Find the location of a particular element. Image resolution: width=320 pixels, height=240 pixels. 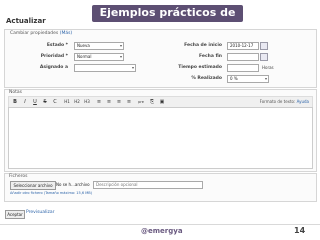

hours-unit: Horas is located at coordinates (268, 67).